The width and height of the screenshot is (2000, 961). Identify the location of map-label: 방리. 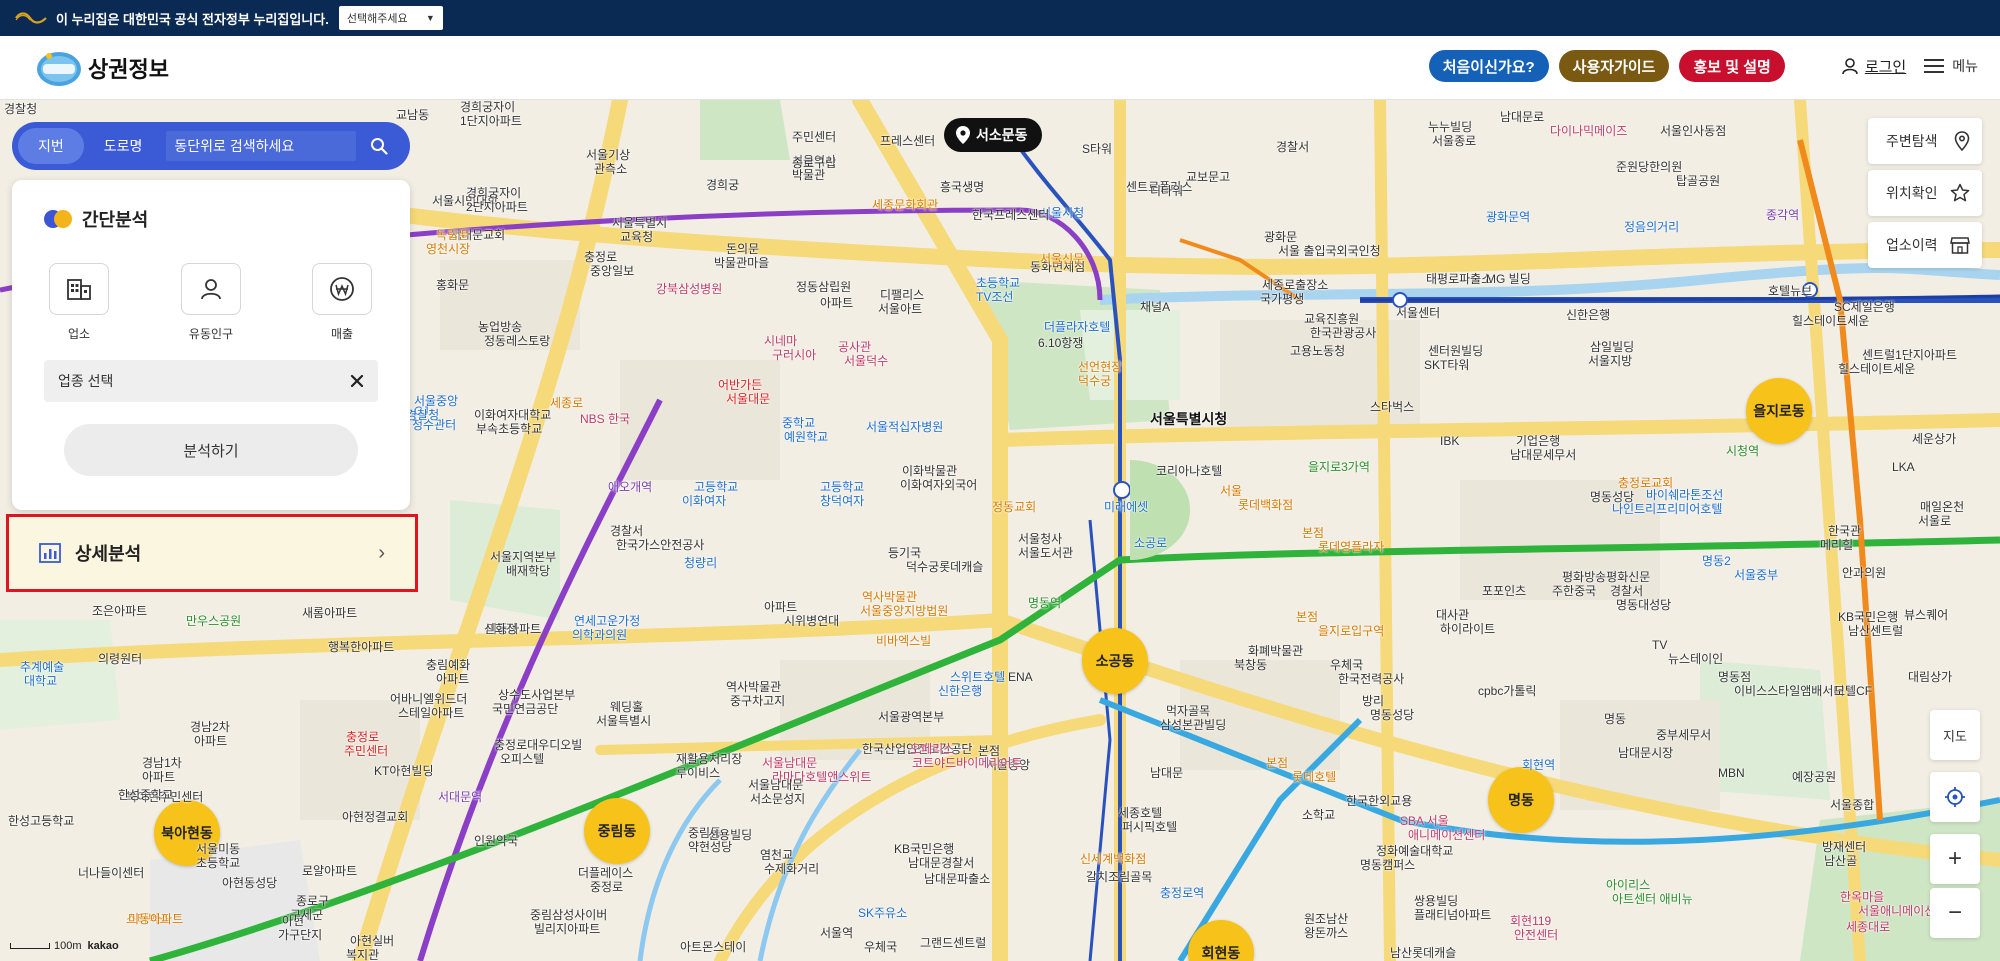
(1373, 701).